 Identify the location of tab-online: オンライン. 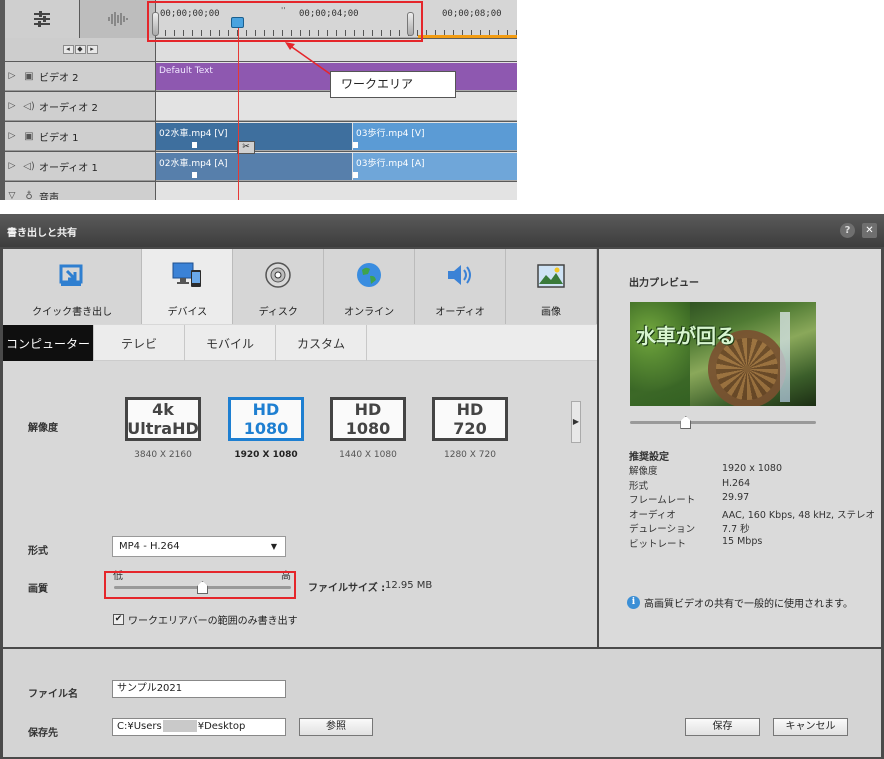
(370, 286).